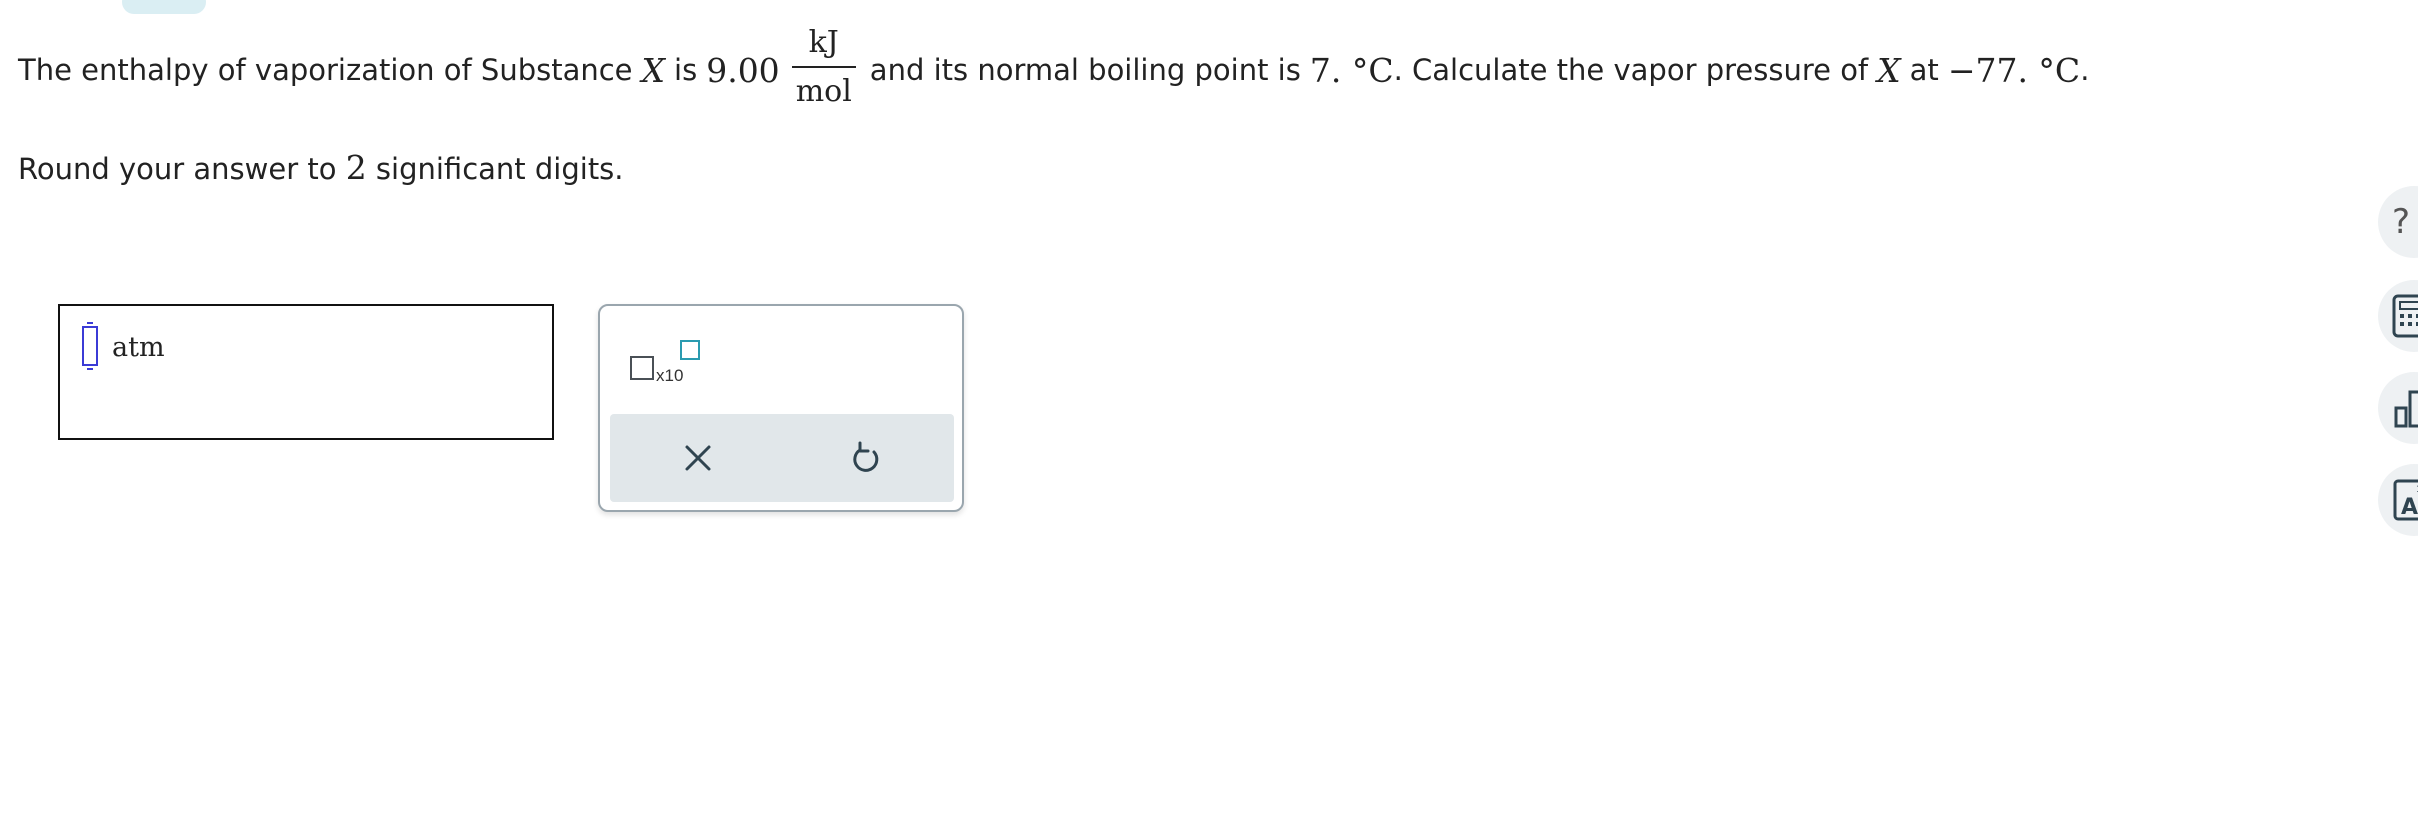  I want to click on undo-icon, so click(866, 456).